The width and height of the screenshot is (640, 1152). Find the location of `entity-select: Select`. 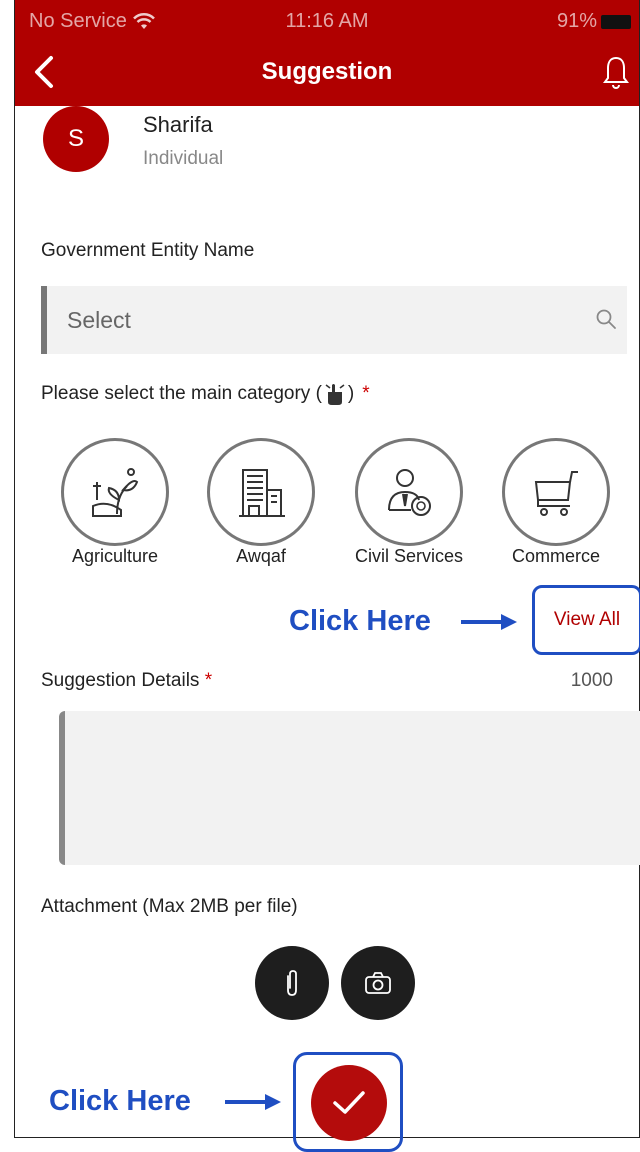

entity-select: Select is located at coordinates (334, 320).